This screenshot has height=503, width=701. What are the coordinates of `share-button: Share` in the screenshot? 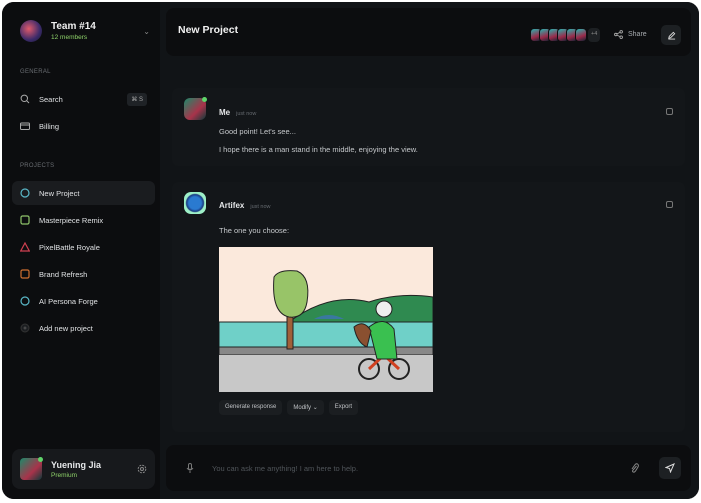 It's located at (630, 34).